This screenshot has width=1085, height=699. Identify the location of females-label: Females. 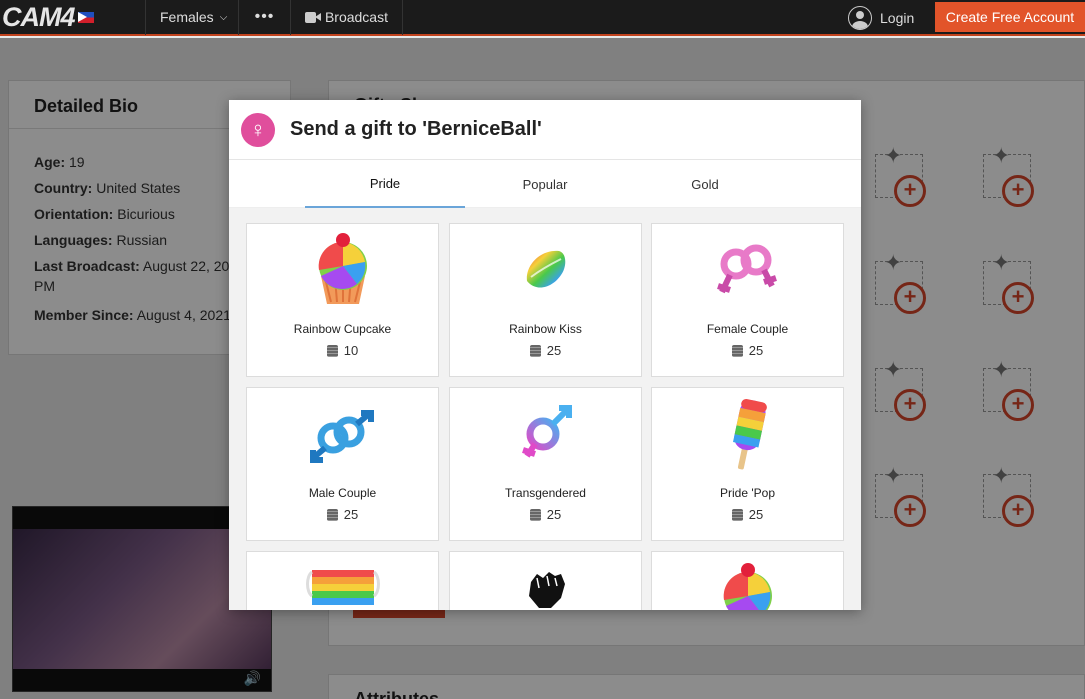
(187, 17).